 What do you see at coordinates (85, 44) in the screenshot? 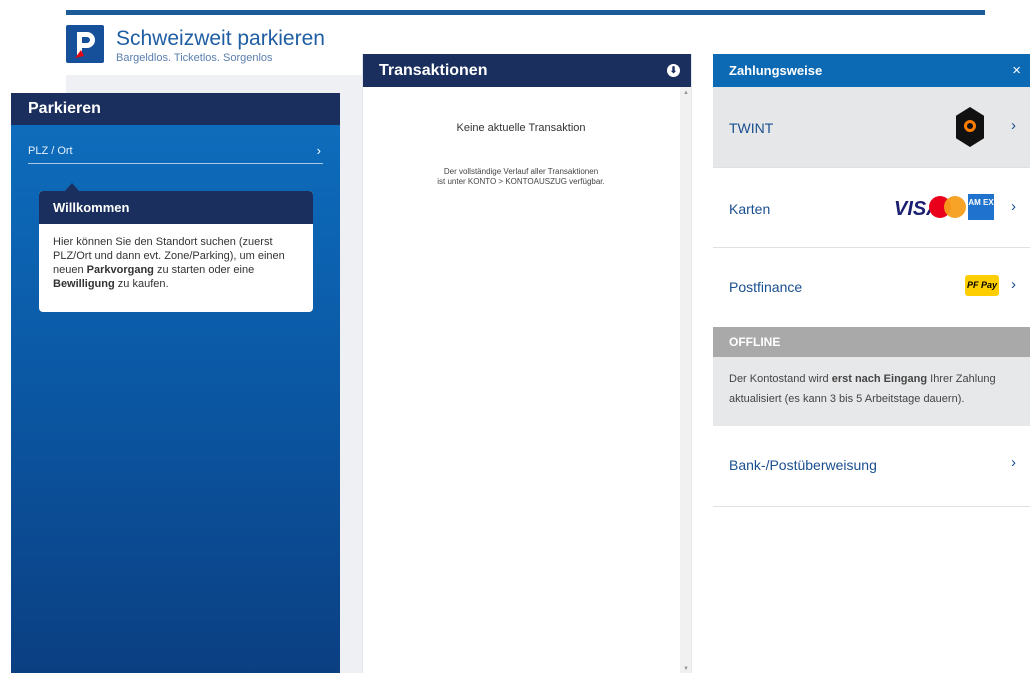
I see `app-logo-icon` at bounding box center [85, 44].